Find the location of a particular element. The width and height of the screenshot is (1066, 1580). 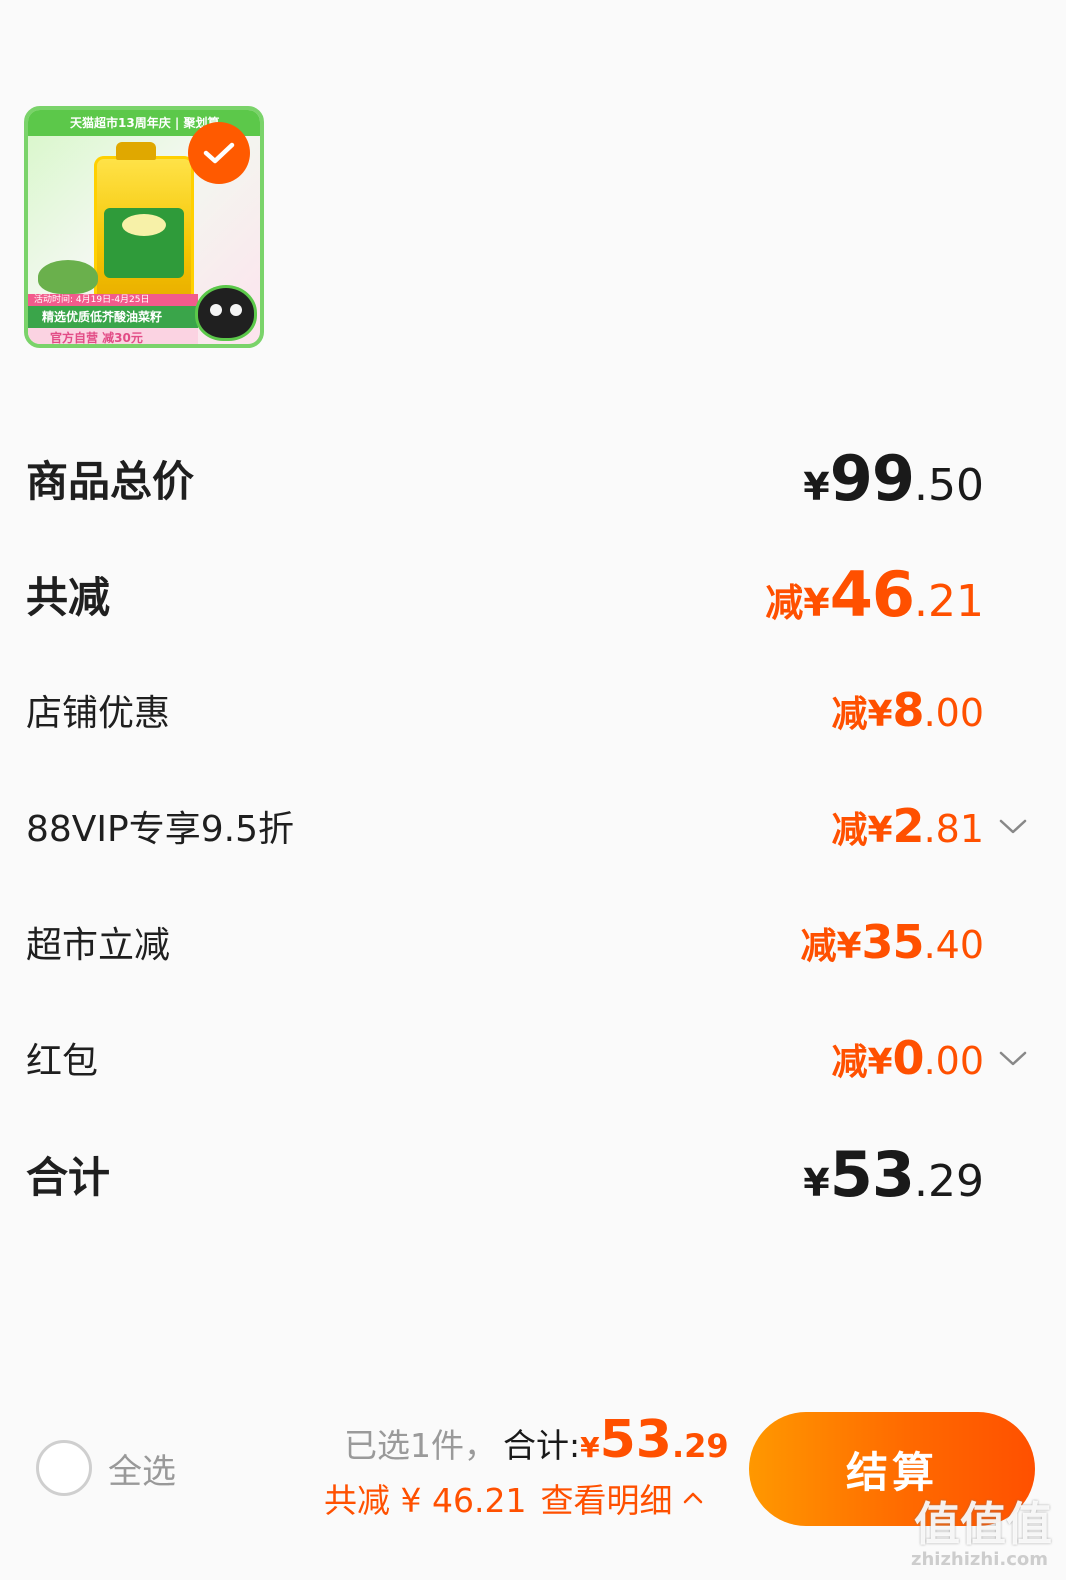

shop-discount-amount: 减¥ 8 .00 is located at coordinates (907, 710).